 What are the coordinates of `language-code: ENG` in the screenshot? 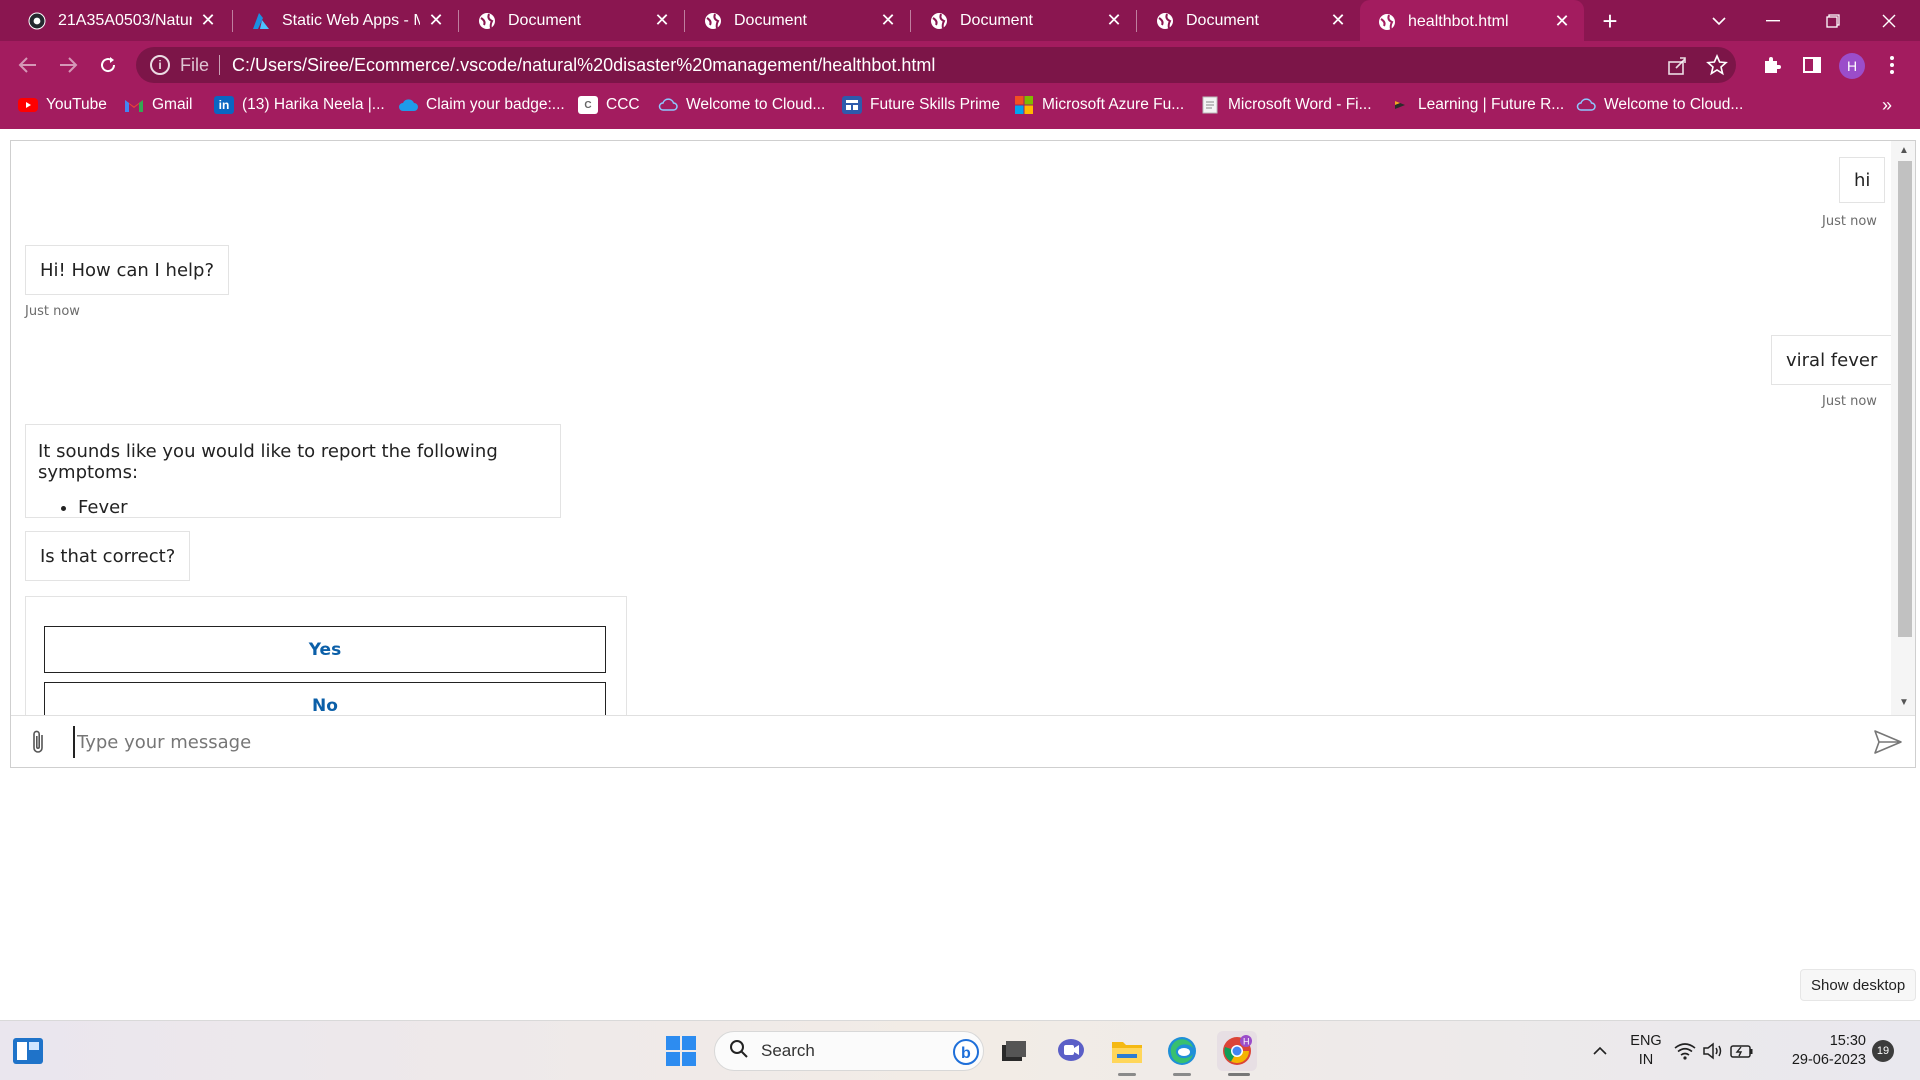 It's located at (1646, 1041).